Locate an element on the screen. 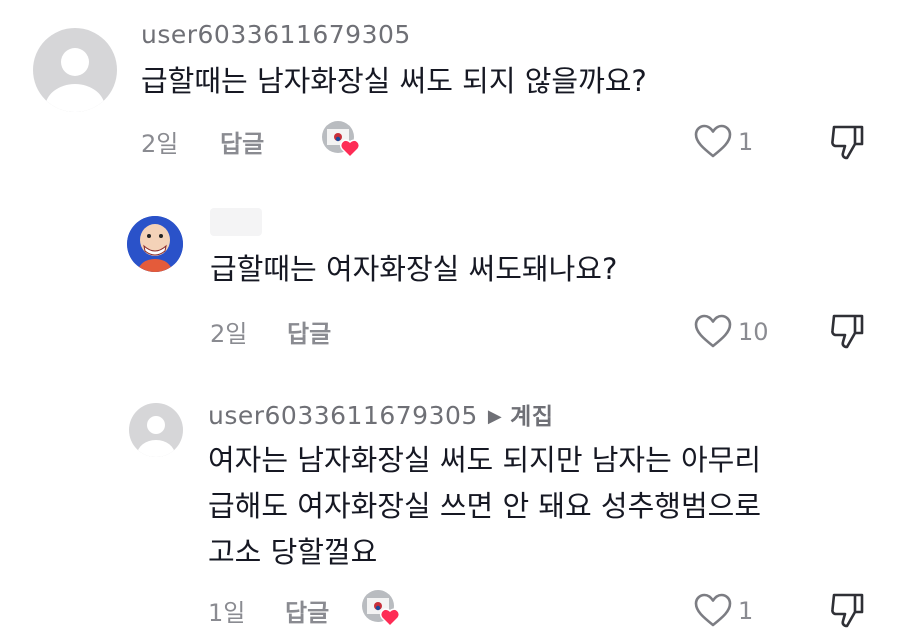 The height and width of the screenshot is (636, 900). comment-username-line: user6033611679305 ▶ 계집 is located at coordinates (380, 414).